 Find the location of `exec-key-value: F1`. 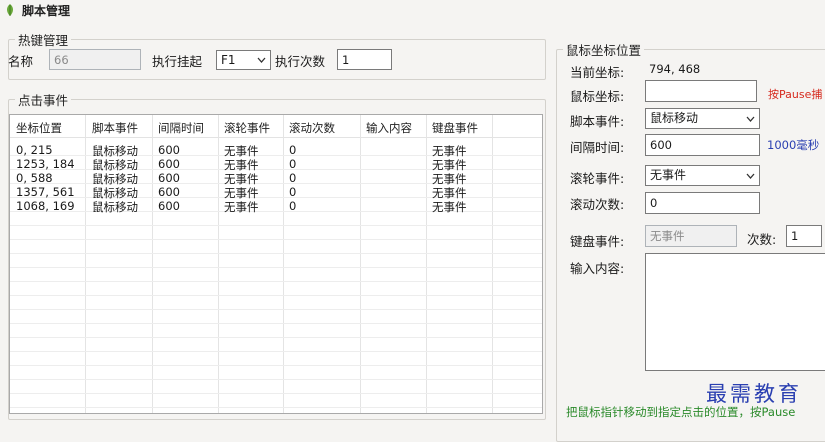

exec-key-value: F1 is located at coordinates (228, 60).